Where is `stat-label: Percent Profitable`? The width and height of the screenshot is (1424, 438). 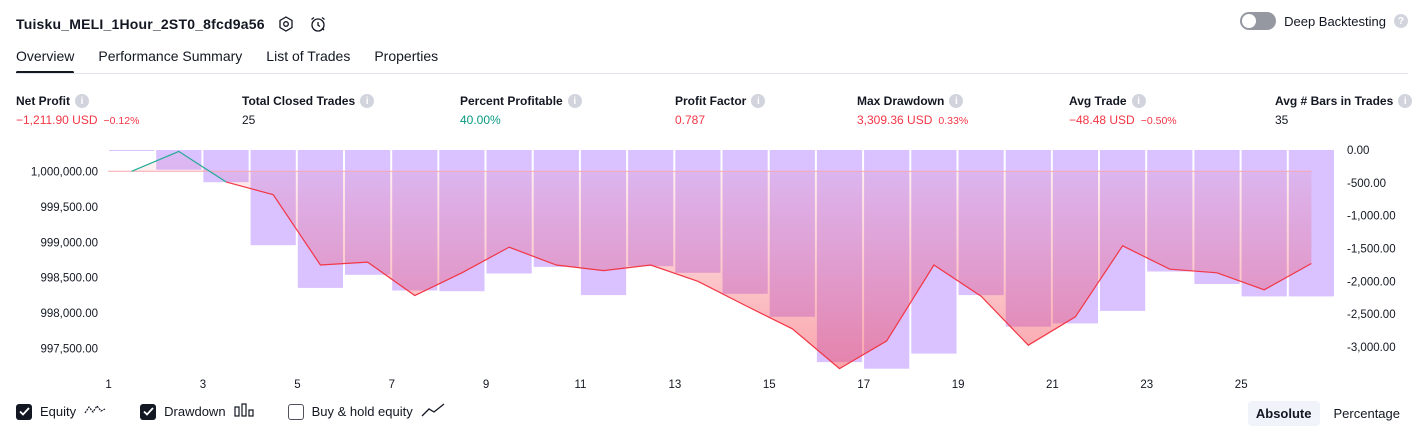
stat-label: Percent Profitable is located at coordinates (511, 101).